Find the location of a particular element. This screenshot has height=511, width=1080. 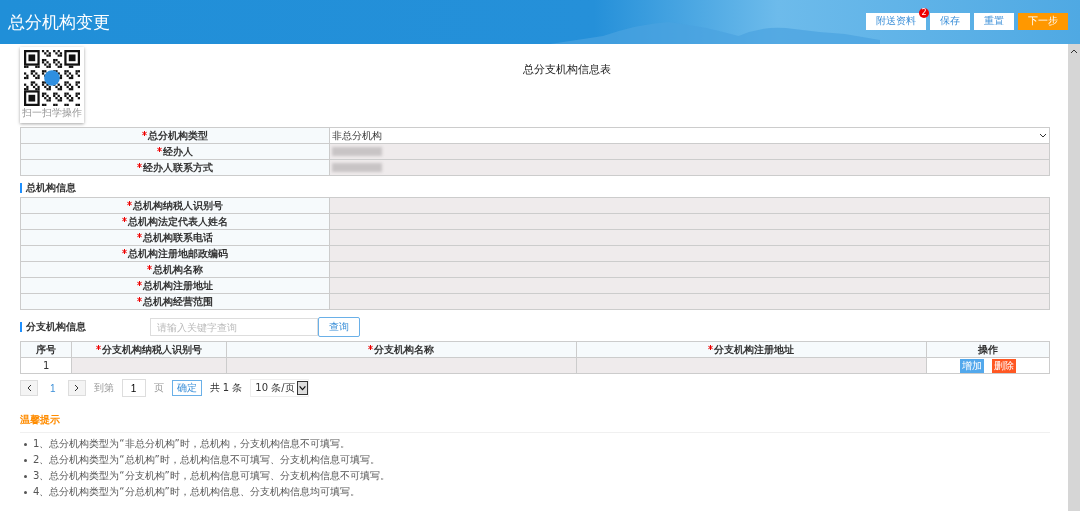

header-button: 保存 is located at coordinates (950, 21).